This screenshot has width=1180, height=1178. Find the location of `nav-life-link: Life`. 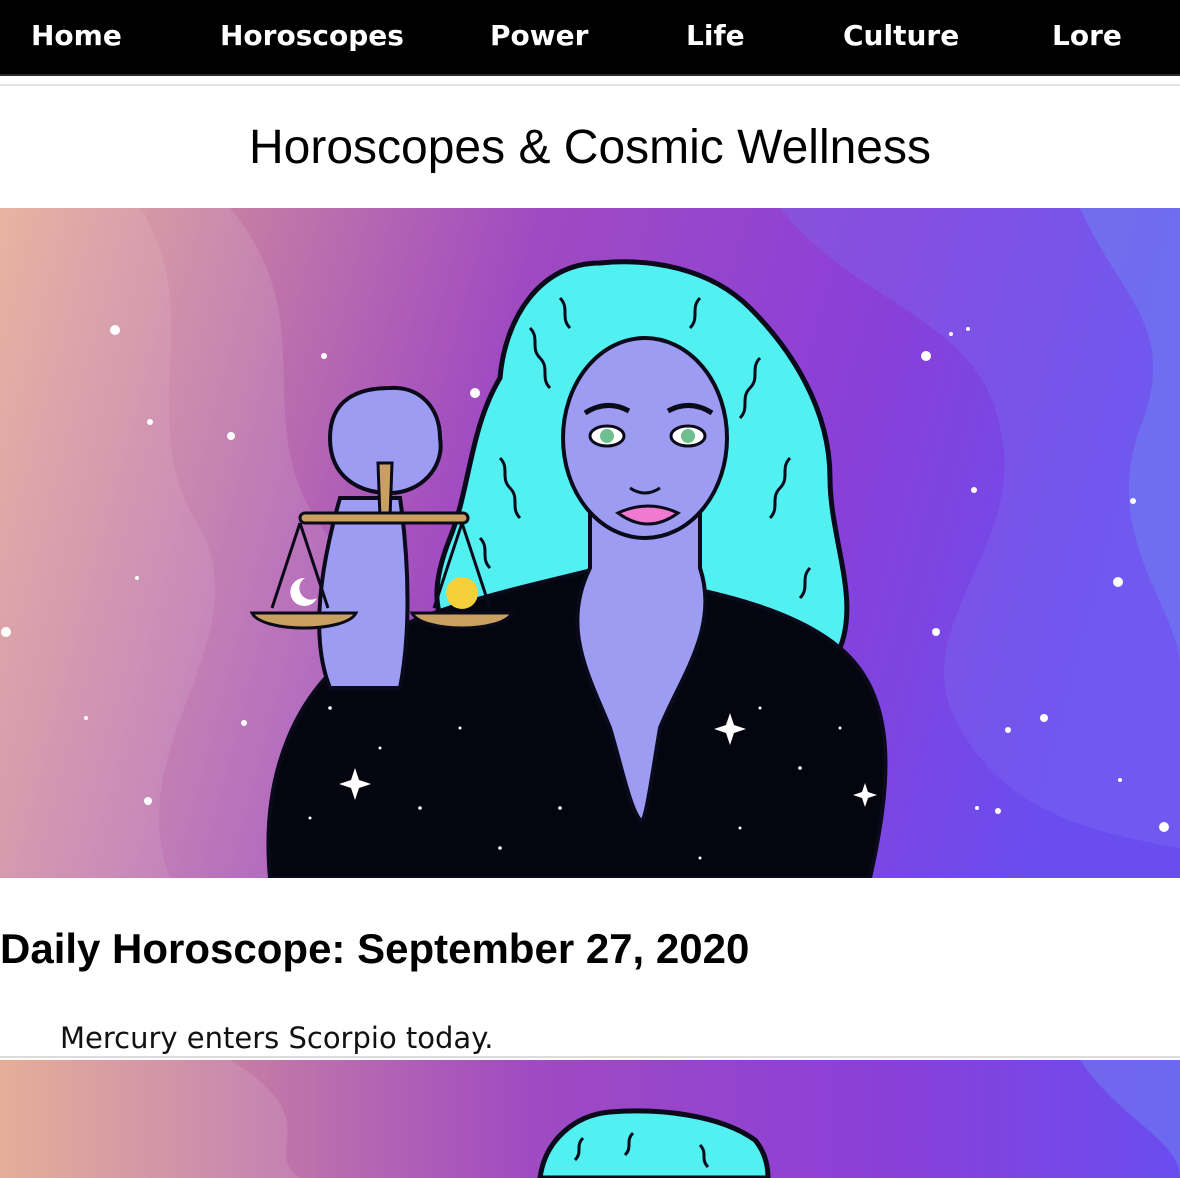

nav-life-link: Life is located at coordinates (715, 36).